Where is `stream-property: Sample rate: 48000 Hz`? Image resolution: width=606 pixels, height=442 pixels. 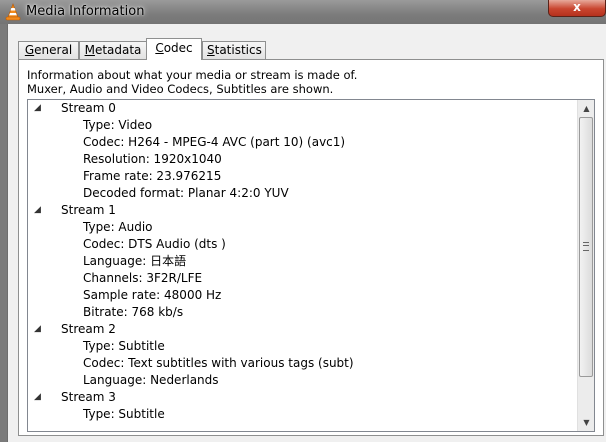 stream-property: Sample rate: 48000 Hz is located at coordinates (303, 295).